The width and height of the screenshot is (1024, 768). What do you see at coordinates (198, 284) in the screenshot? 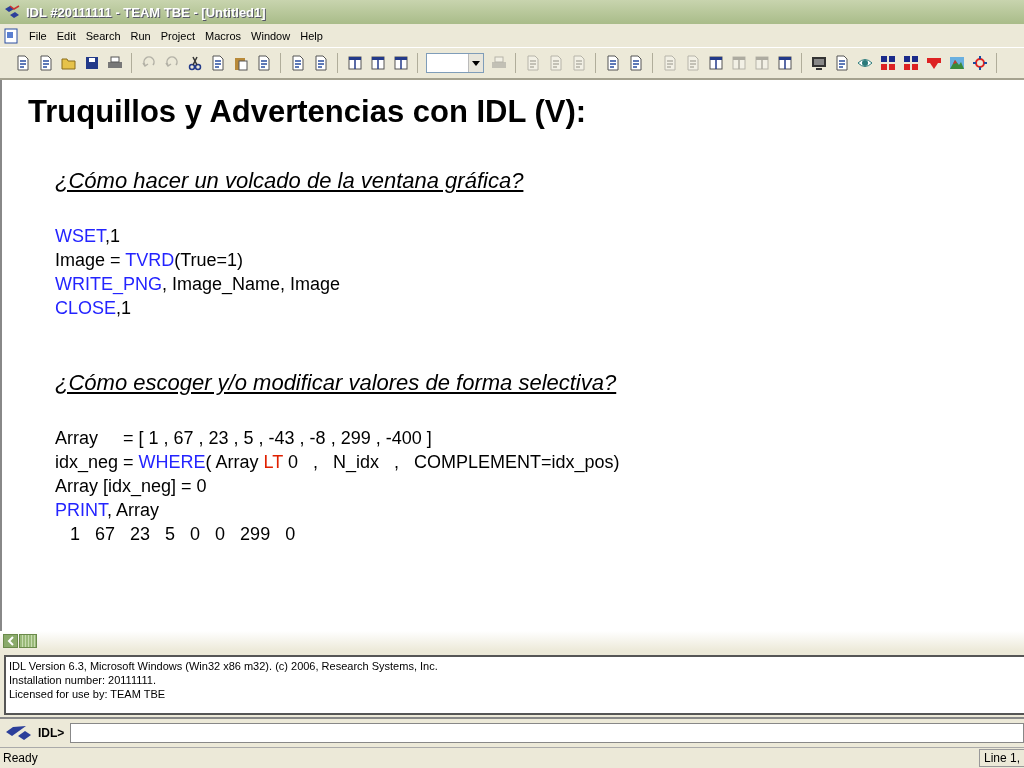
I see `code-line: WRITE_PNG, Image_Name, Image` at bounding box center [198, 284].